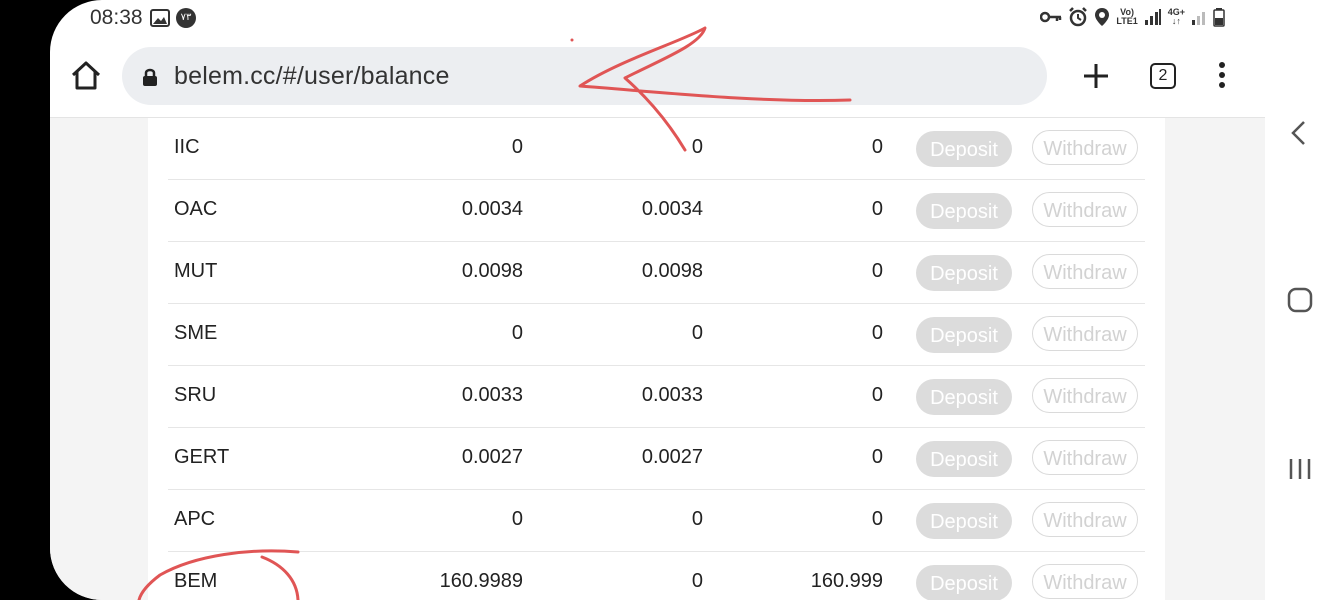 This screenshot has height=600, width=1333. I want to click on available-balance: 0.0027, so click(672, 457).